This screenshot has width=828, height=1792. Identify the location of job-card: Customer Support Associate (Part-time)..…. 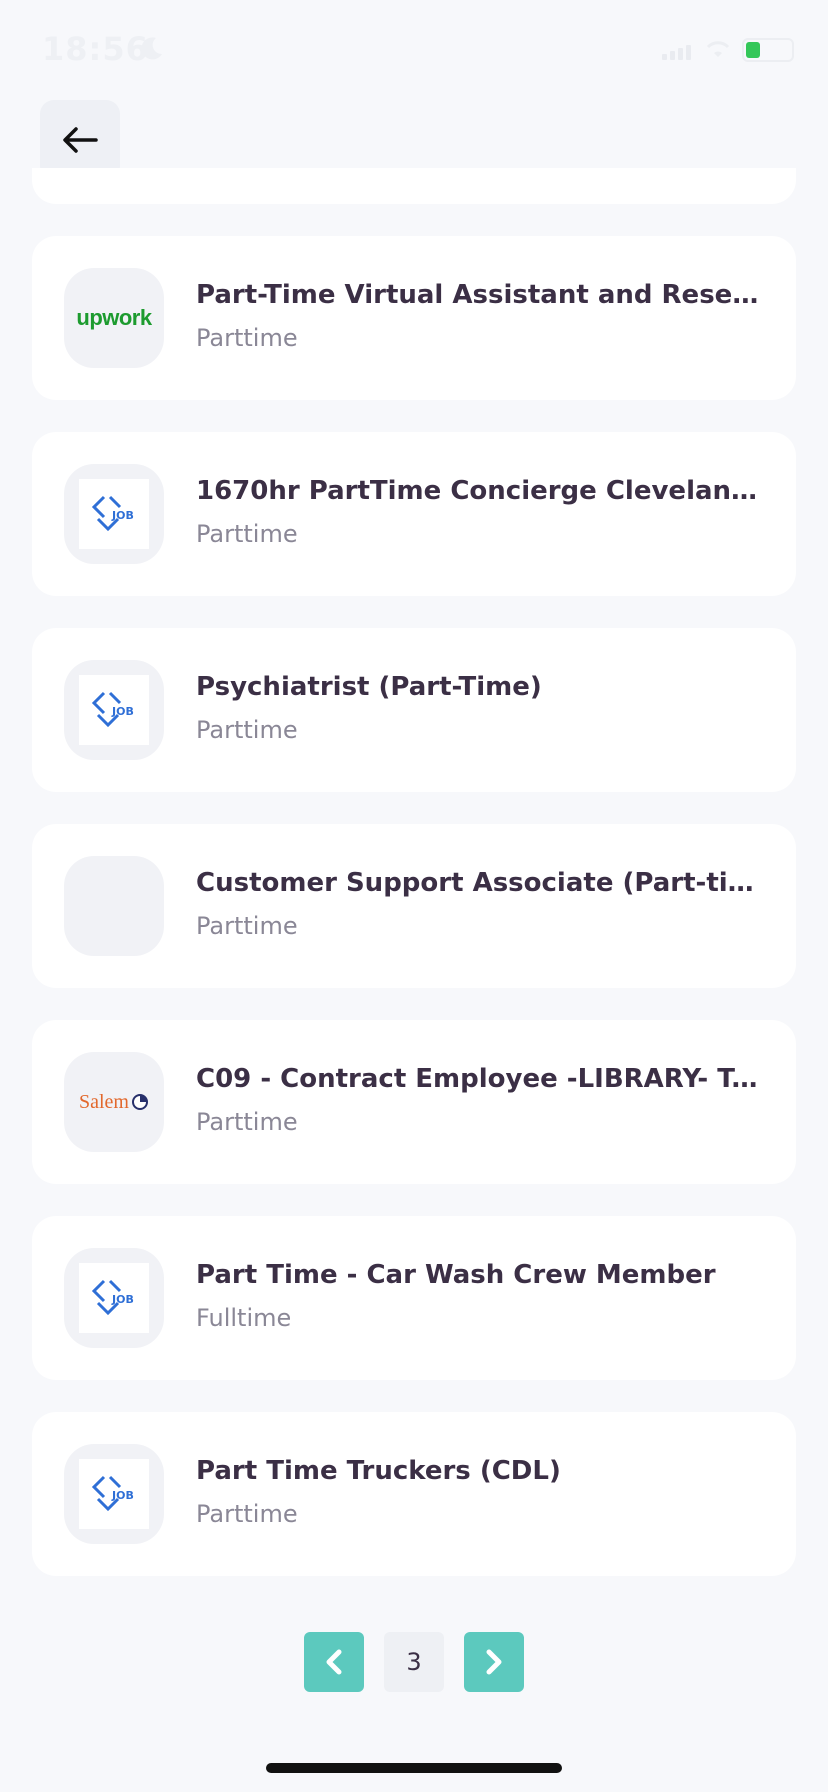
(414, 906).